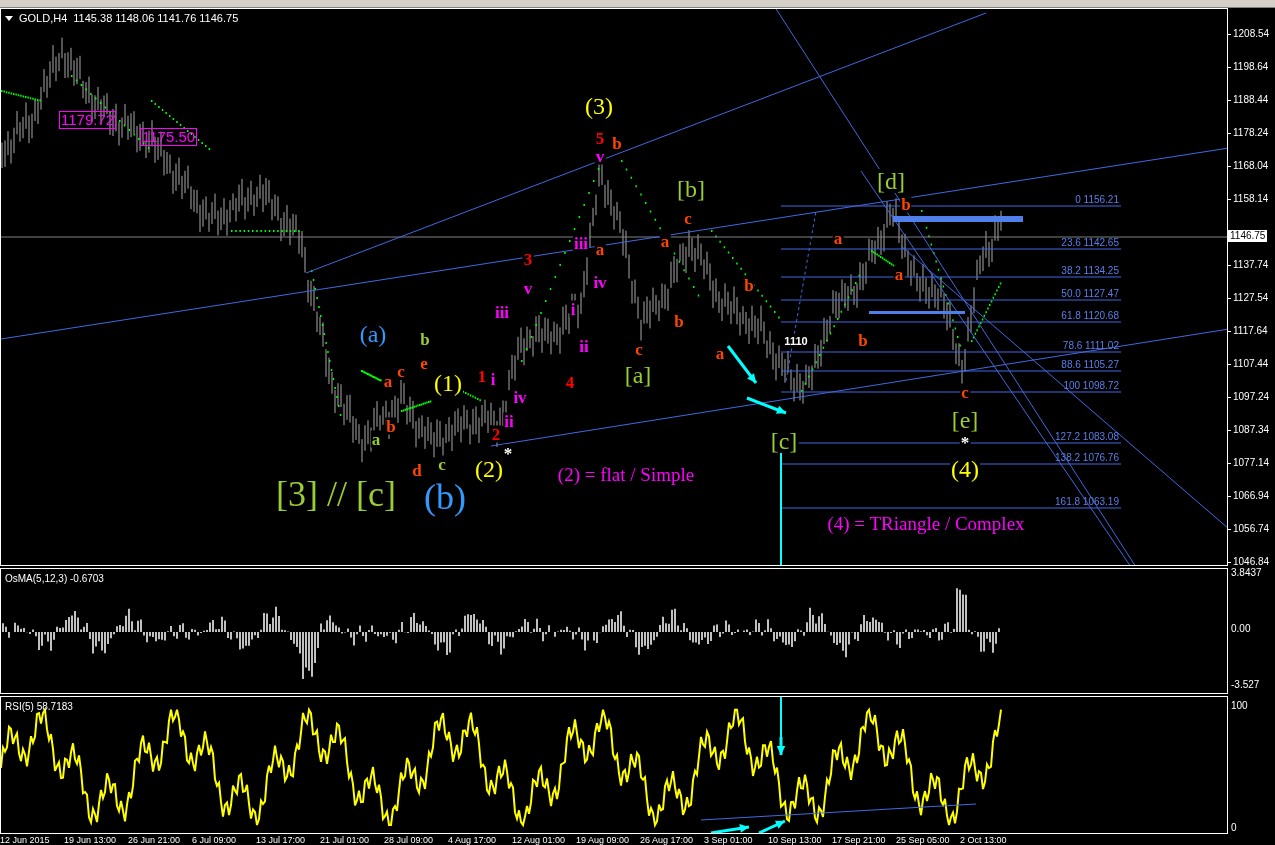  Describe the element at coordinates (1251, 66) in the screenshot. I see `price-axis-label: 1198.64` at that location.